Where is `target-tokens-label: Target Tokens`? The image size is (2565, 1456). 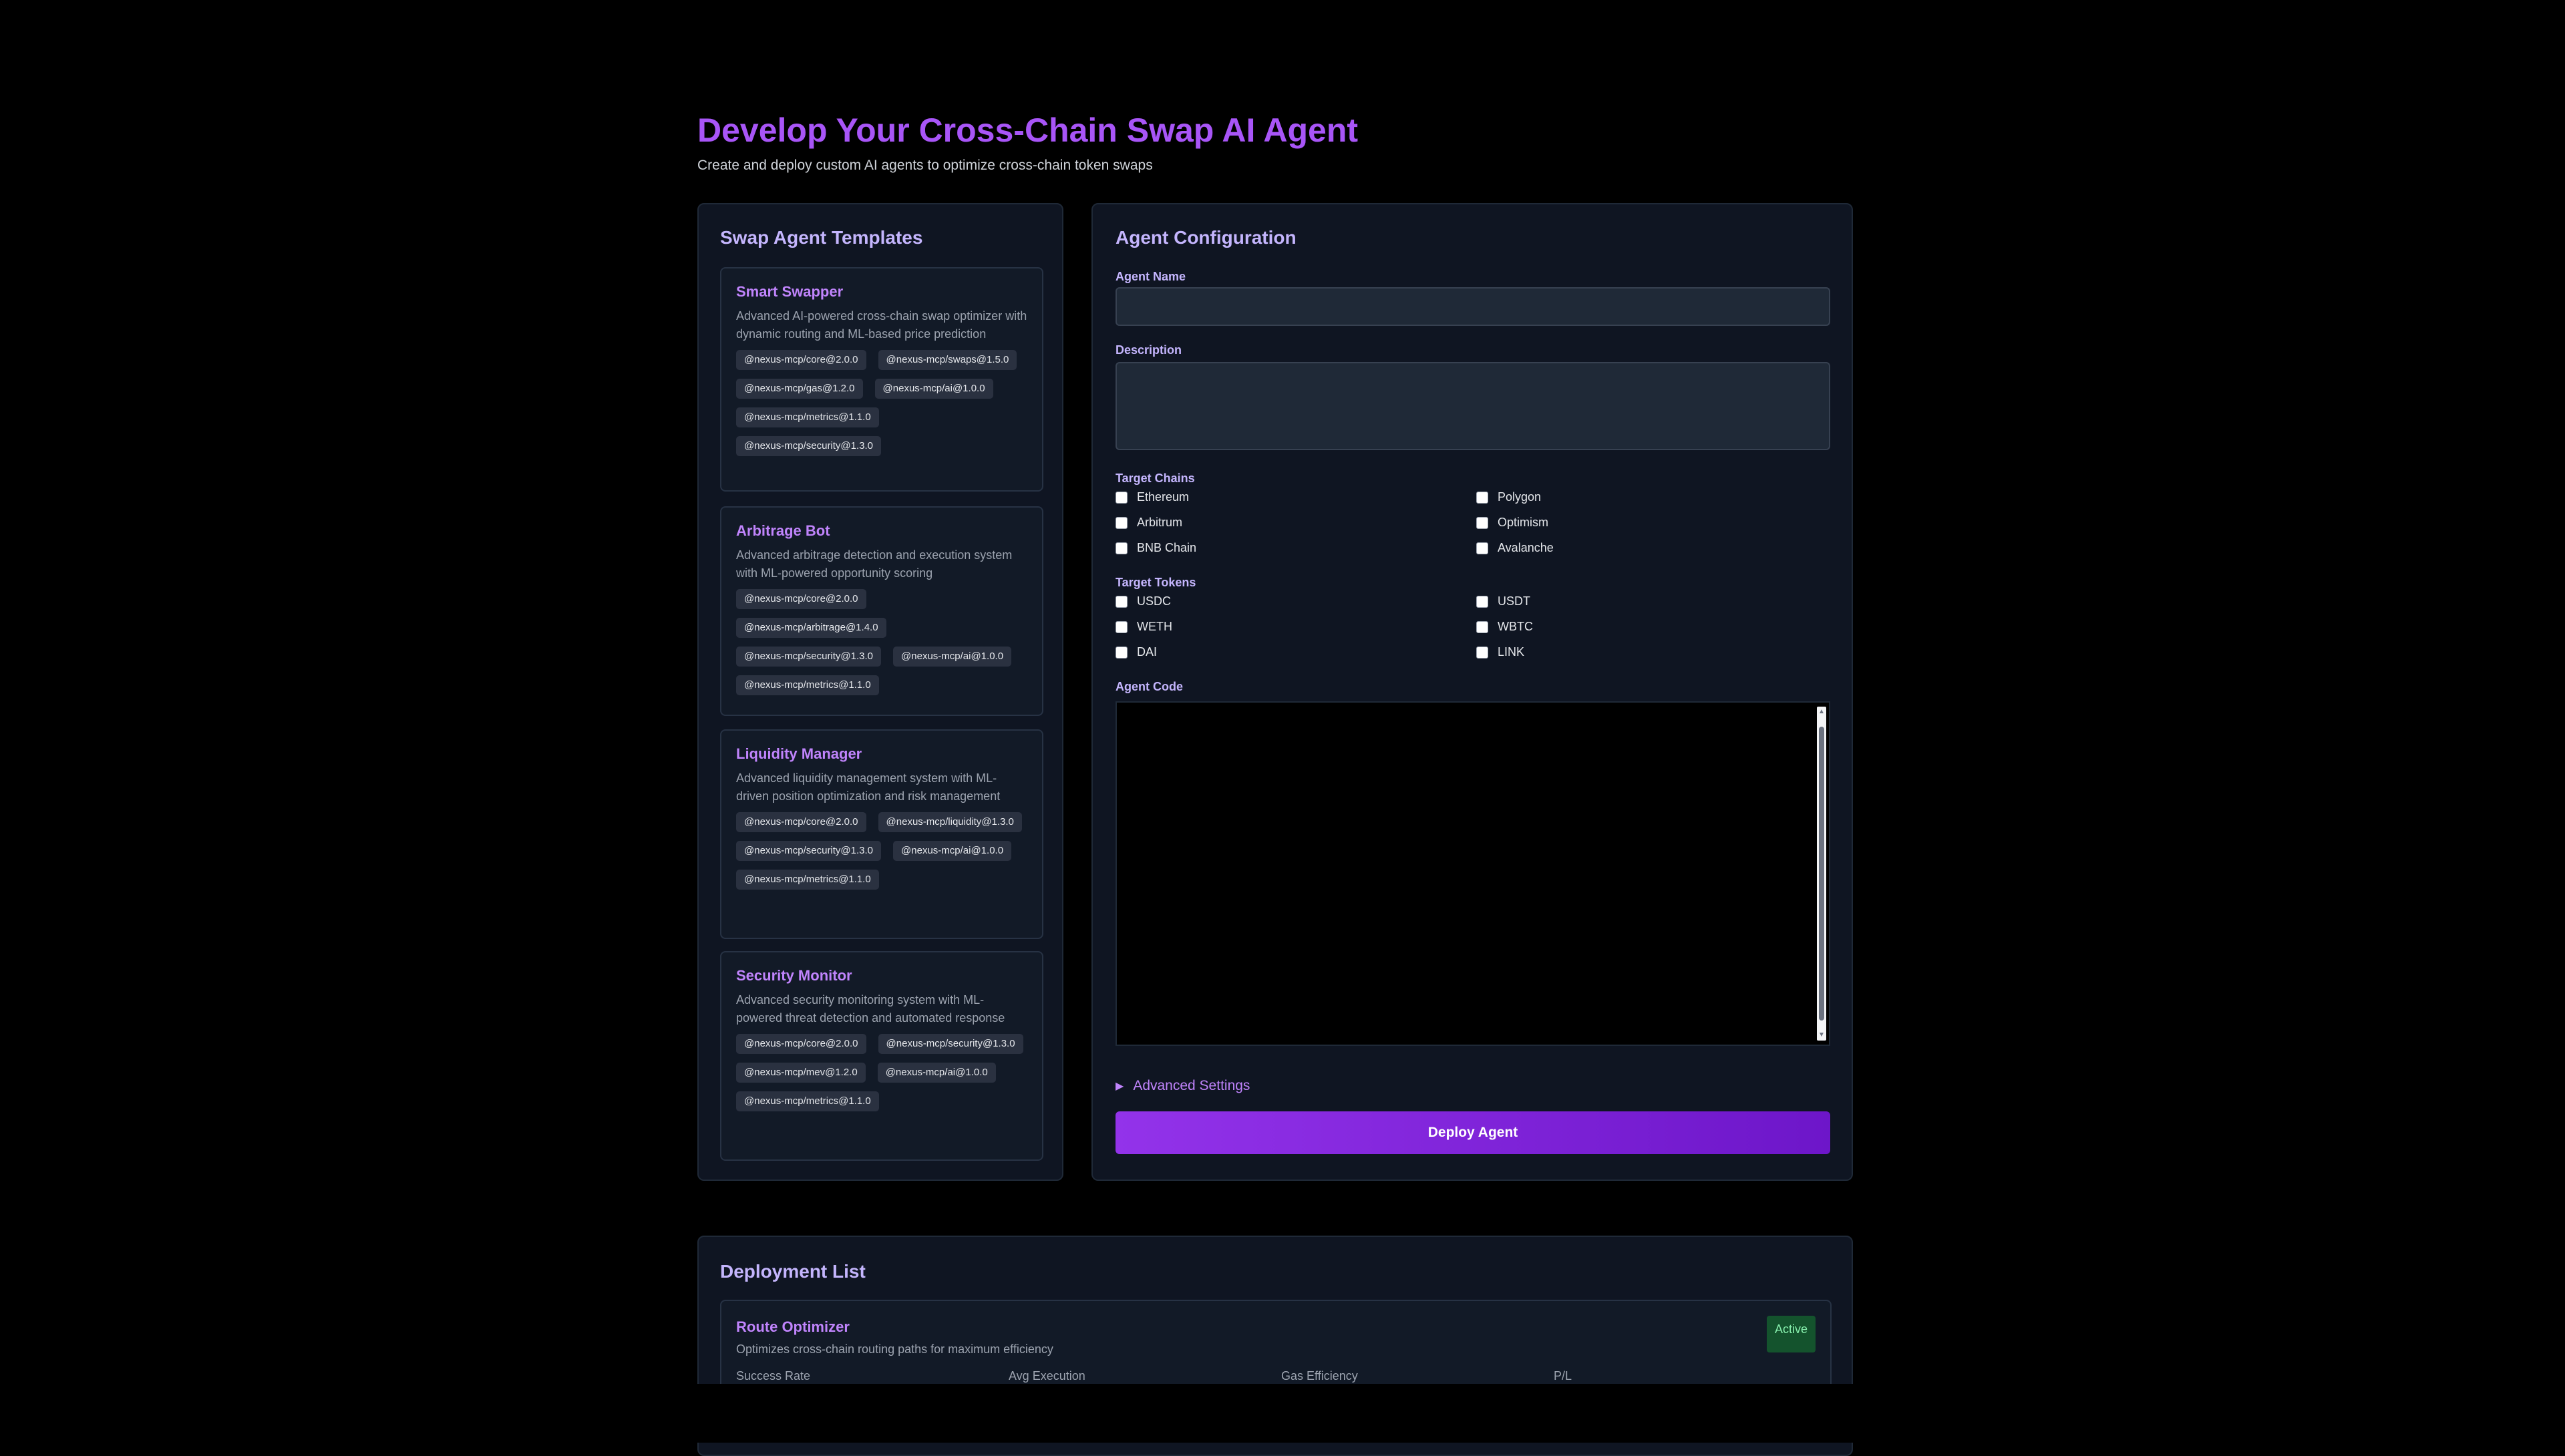 target-tokens-label: Target Tokens is located at coordinates (1156, 582).